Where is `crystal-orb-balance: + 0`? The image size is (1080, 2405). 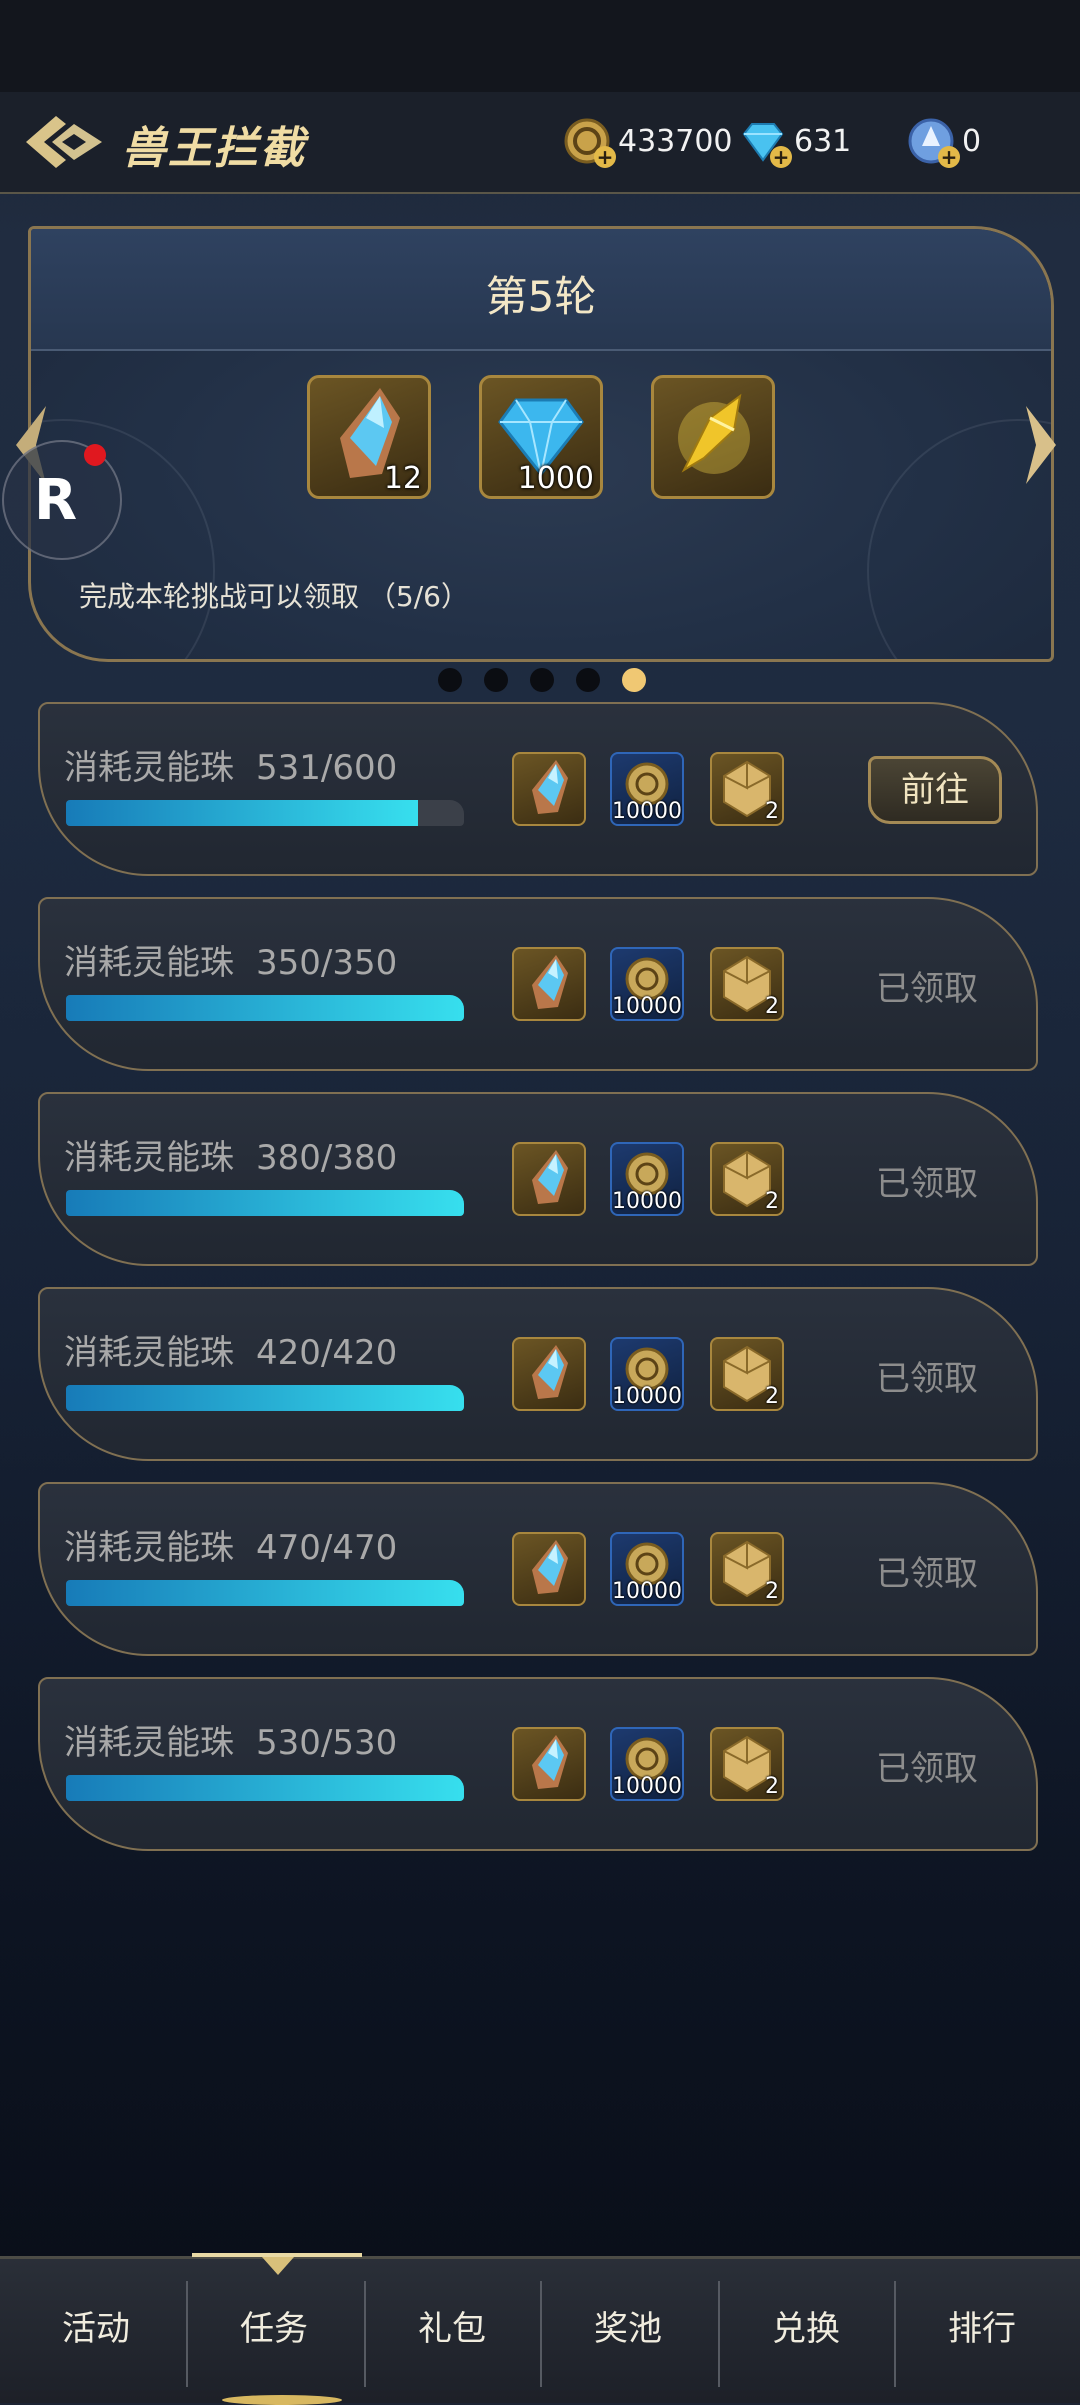 crystal-orb-balance: + 0 is located at coordinates (943, 141).